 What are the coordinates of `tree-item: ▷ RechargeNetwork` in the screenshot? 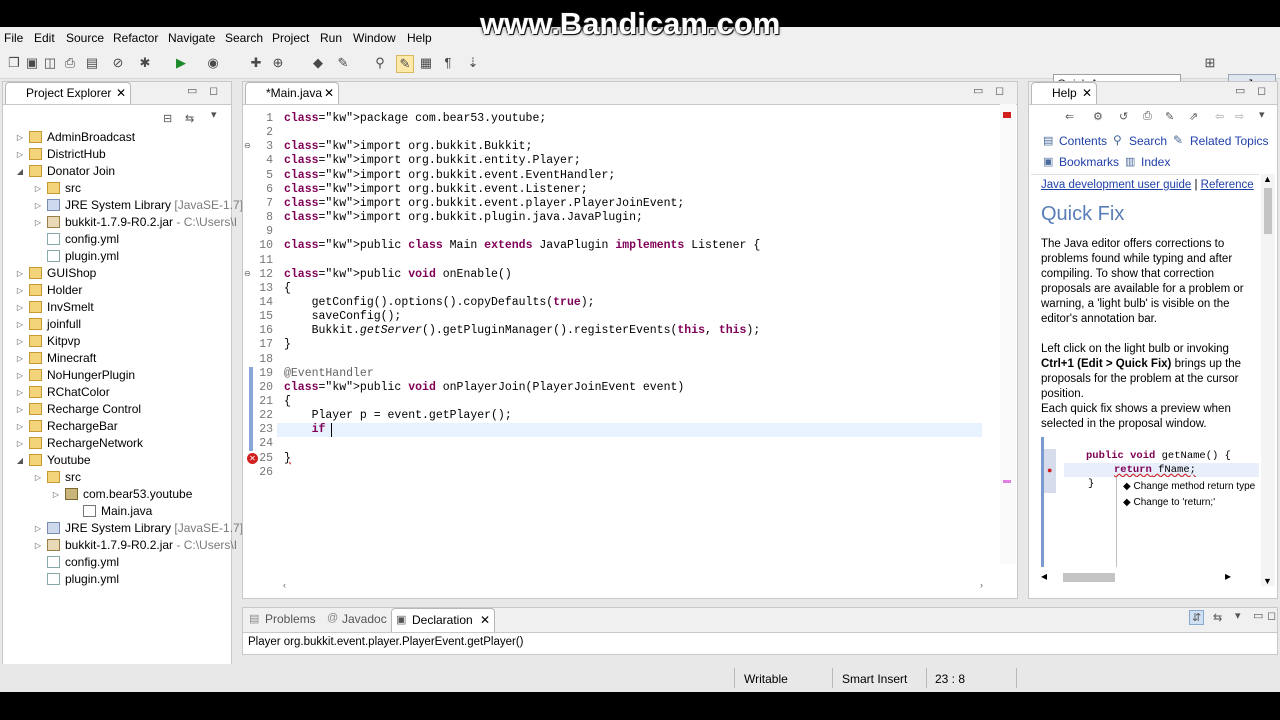 It's located at (117, 443).